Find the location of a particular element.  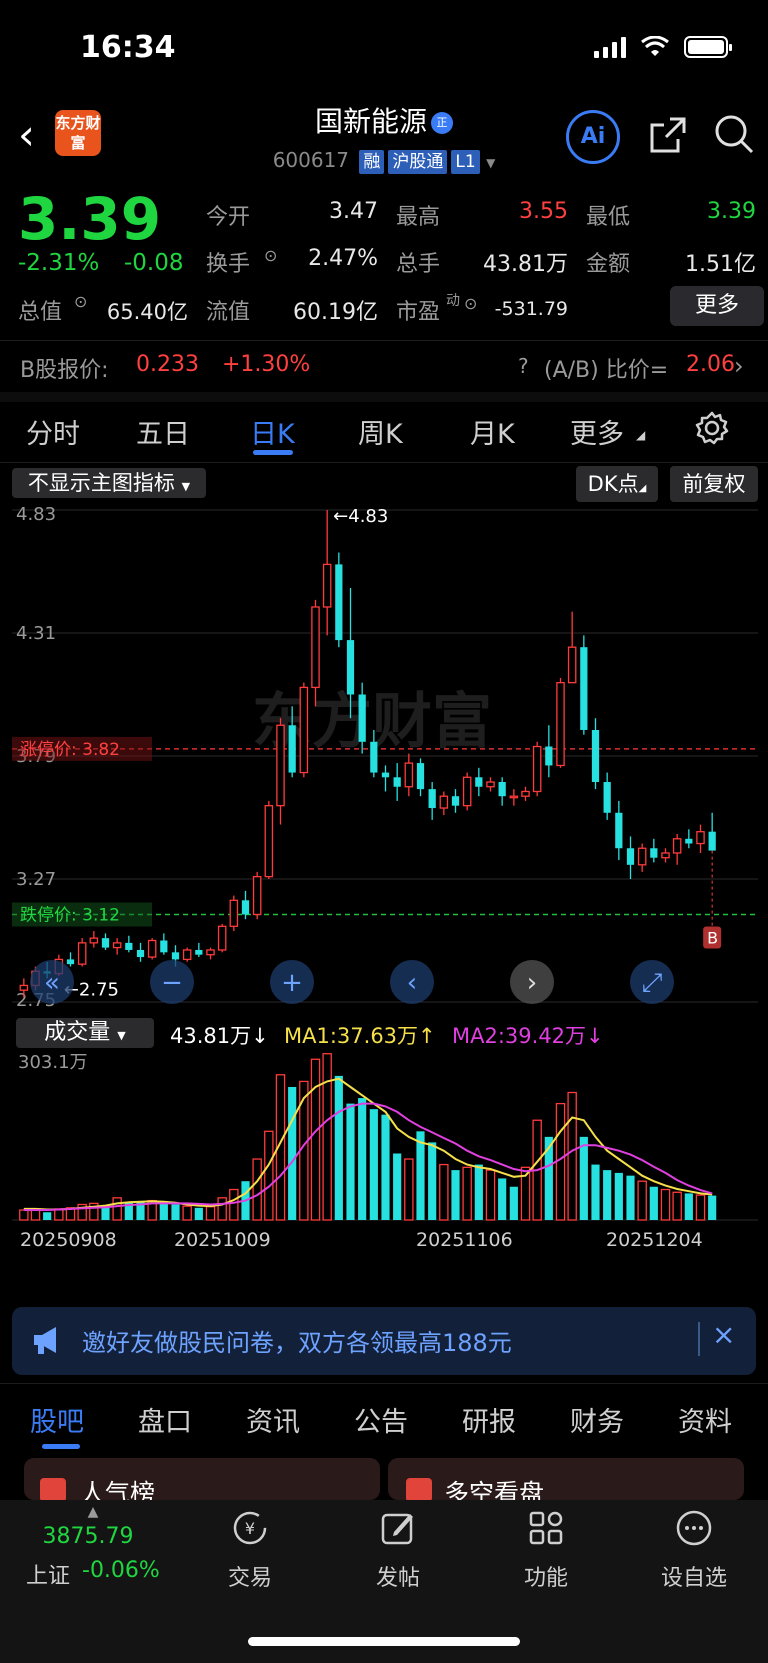

help-icon: ? is located at coordinates (523, 366).